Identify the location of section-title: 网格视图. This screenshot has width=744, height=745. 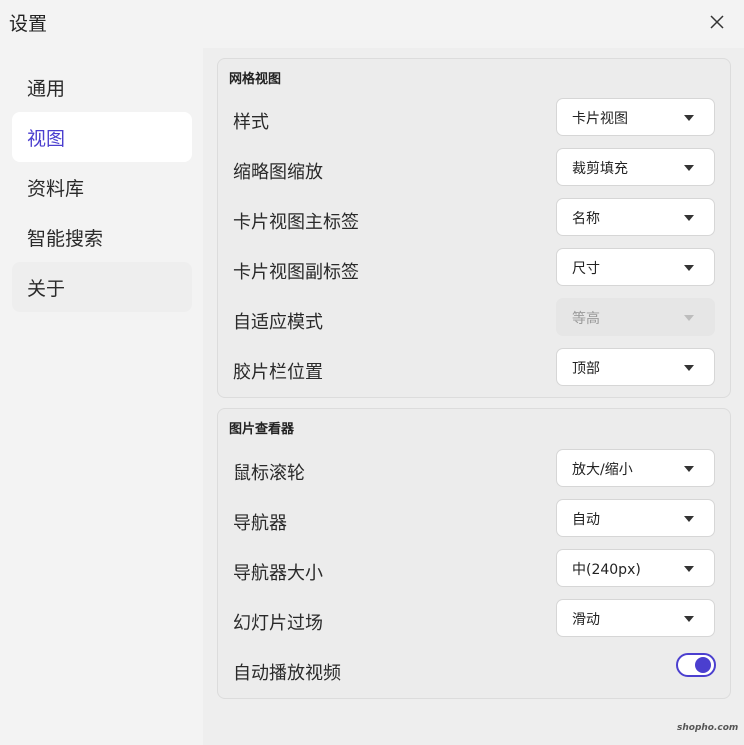
(255, 79).